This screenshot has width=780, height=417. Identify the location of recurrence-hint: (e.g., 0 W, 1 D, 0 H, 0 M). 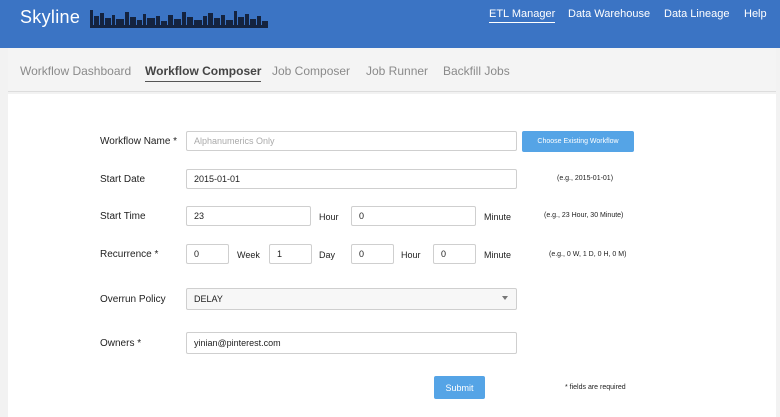
(588, 254).